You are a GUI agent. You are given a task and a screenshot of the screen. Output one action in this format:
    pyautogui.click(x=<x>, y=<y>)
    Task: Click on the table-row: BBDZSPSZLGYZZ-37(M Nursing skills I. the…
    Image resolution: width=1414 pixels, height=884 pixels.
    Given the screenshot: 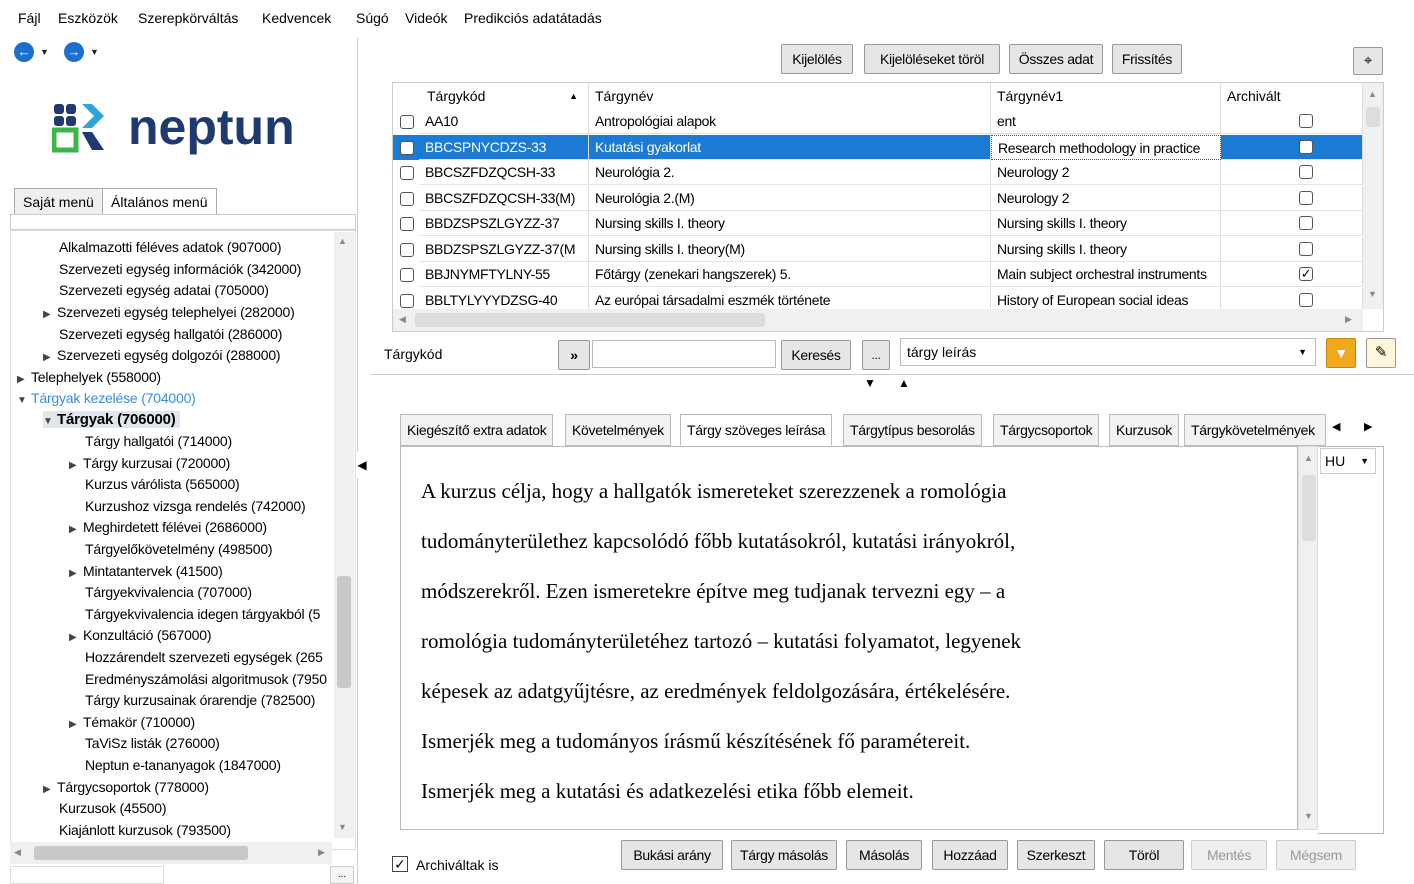 What is the action you would take?
    pyautogui.click(x=878, y=249)
    